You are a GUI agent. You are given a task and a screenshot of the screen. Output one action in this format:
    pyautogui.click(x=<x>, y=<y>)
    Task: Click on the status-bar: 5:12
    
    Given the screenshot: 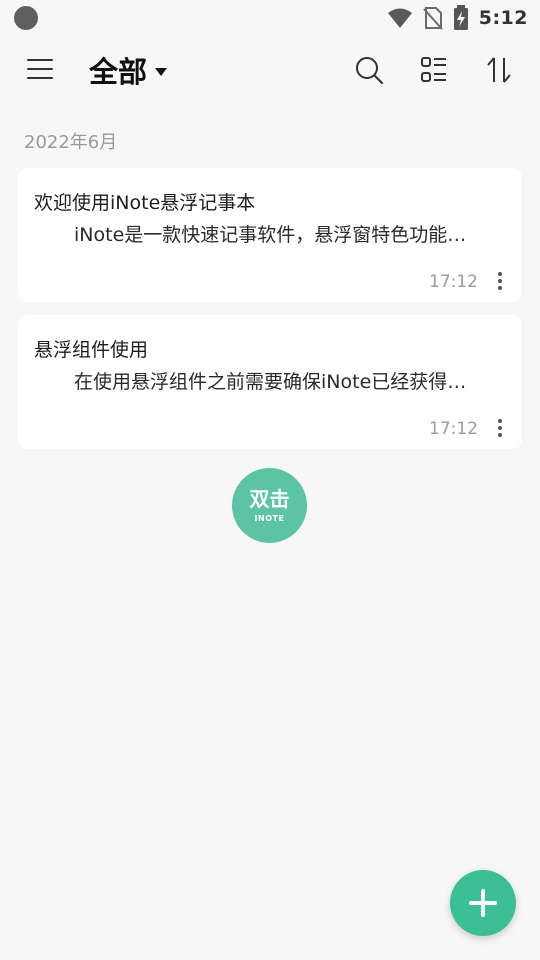 What is the action you would take?
    pyautogui.click(x=270, y=18)
    